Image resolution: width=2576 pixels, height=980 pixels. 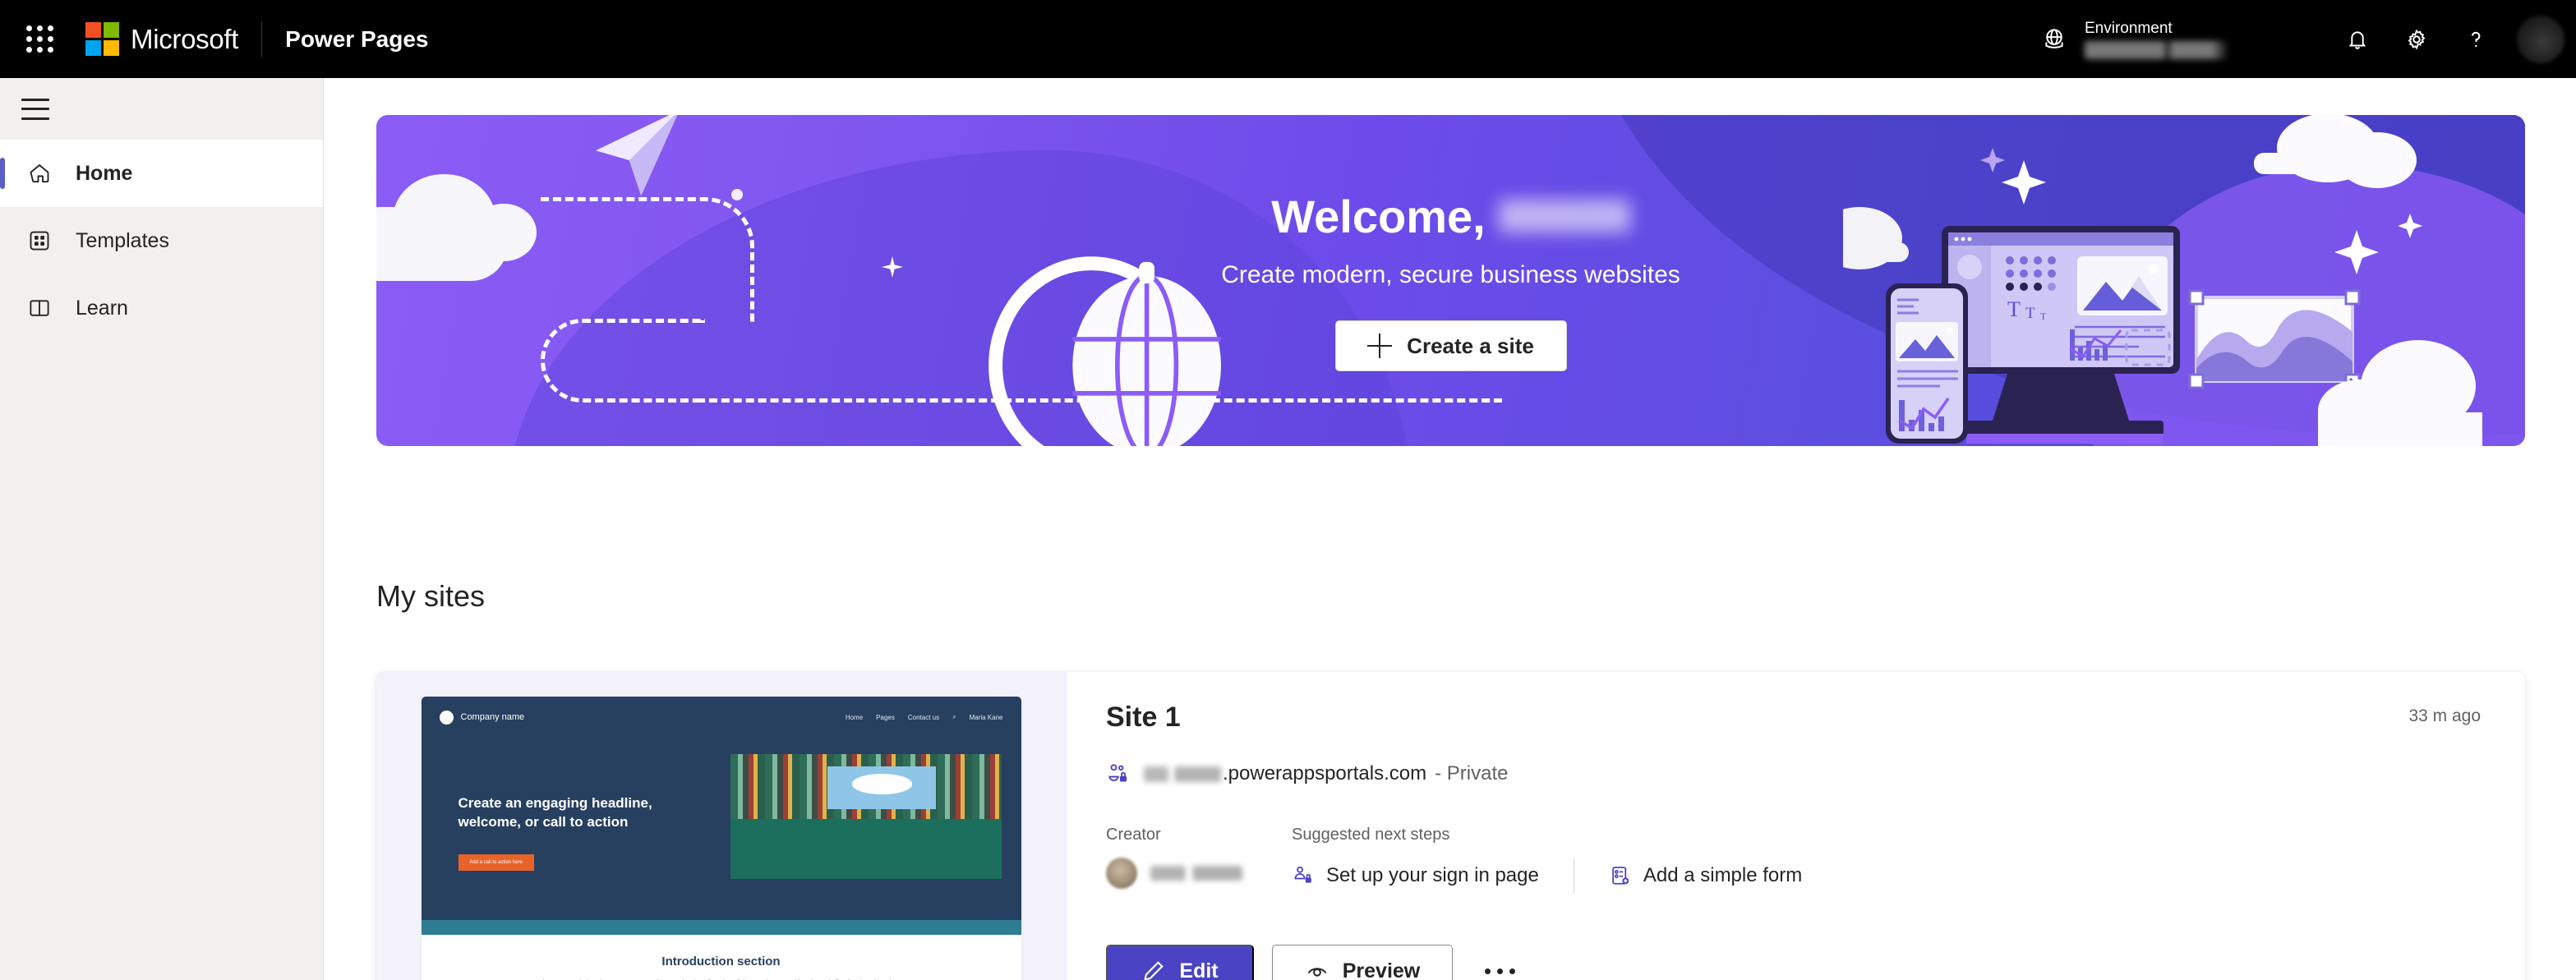 What do you see at coordinates (885, 717) in the screenshot?
I see `thumbnail-nav-pages: Pages` at bounding box center [885, 717].